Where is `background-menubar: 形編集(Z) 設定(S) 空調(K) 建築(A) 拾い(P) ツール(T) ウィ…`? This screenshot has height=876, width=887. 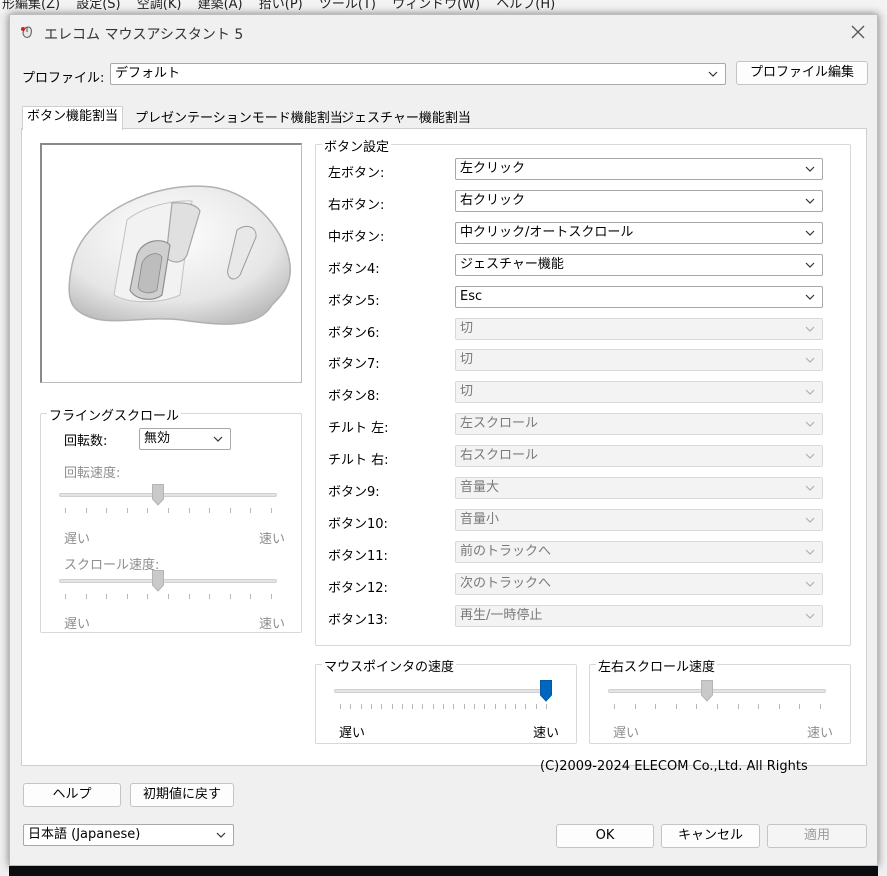
background-menubar: 形編集(Z) 設定(S) 空調(K) 建築(A) 拾い(P) ツール(T) ウィ… is located at coordinates (443, 7).